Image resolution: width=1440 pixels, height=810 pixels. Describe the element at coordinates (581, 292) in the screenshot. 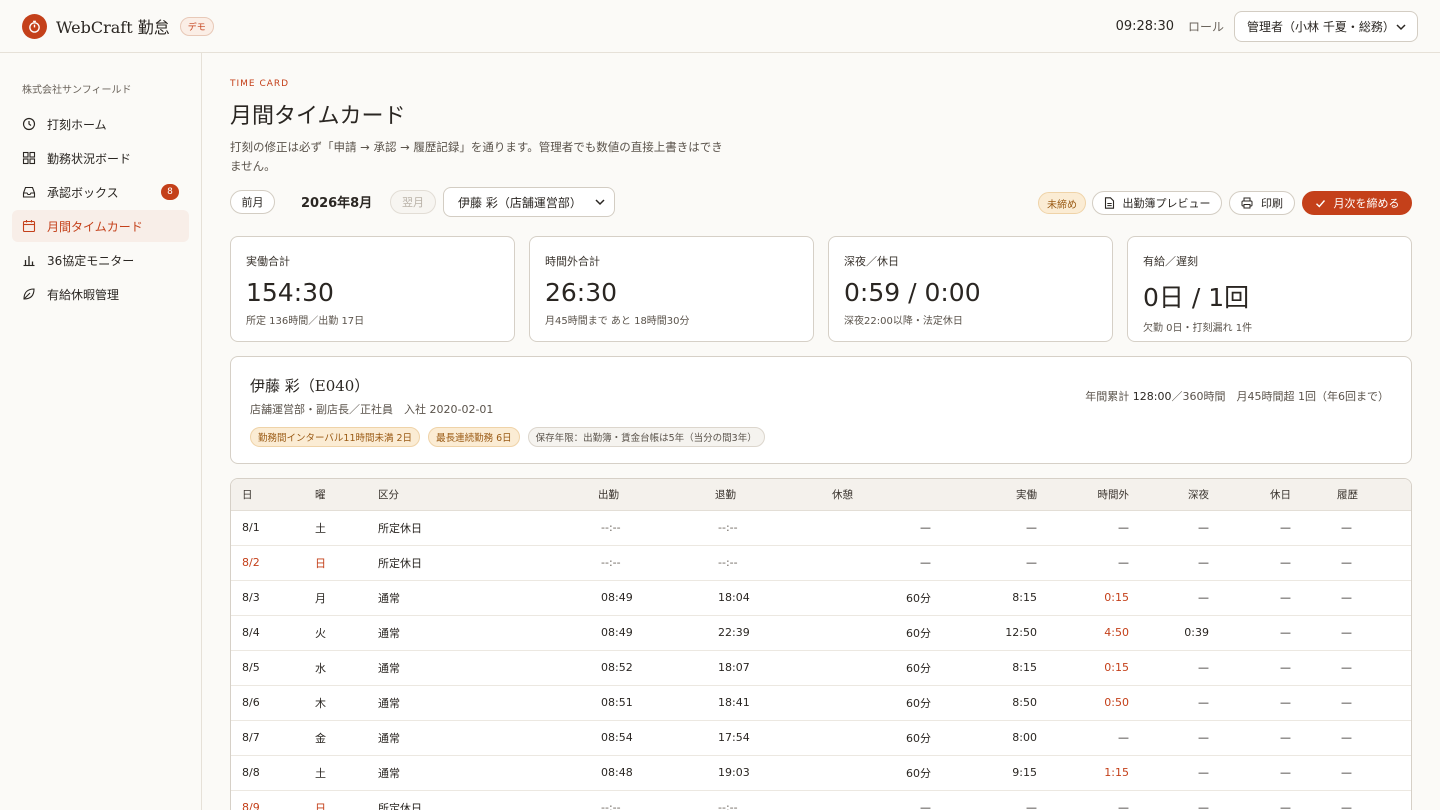

I see `stat-value: 26:30` at that location.